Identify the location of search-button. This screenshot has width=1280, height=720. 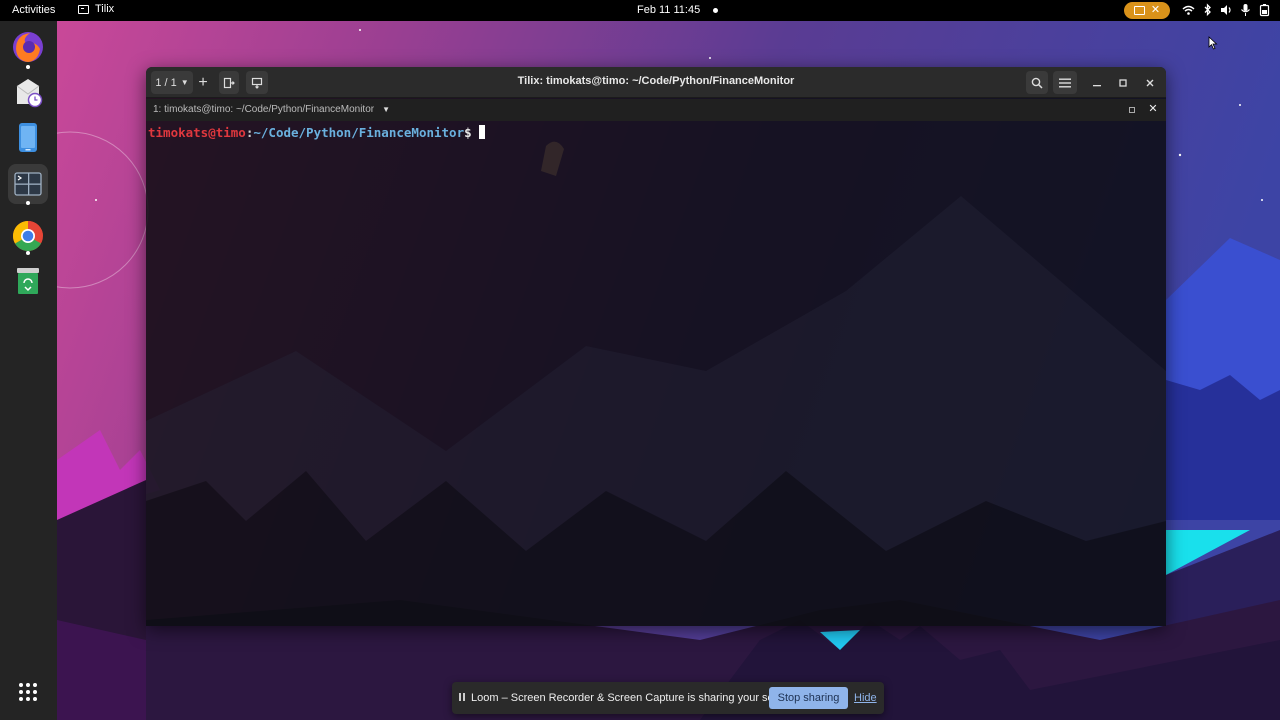
(1037, 82).